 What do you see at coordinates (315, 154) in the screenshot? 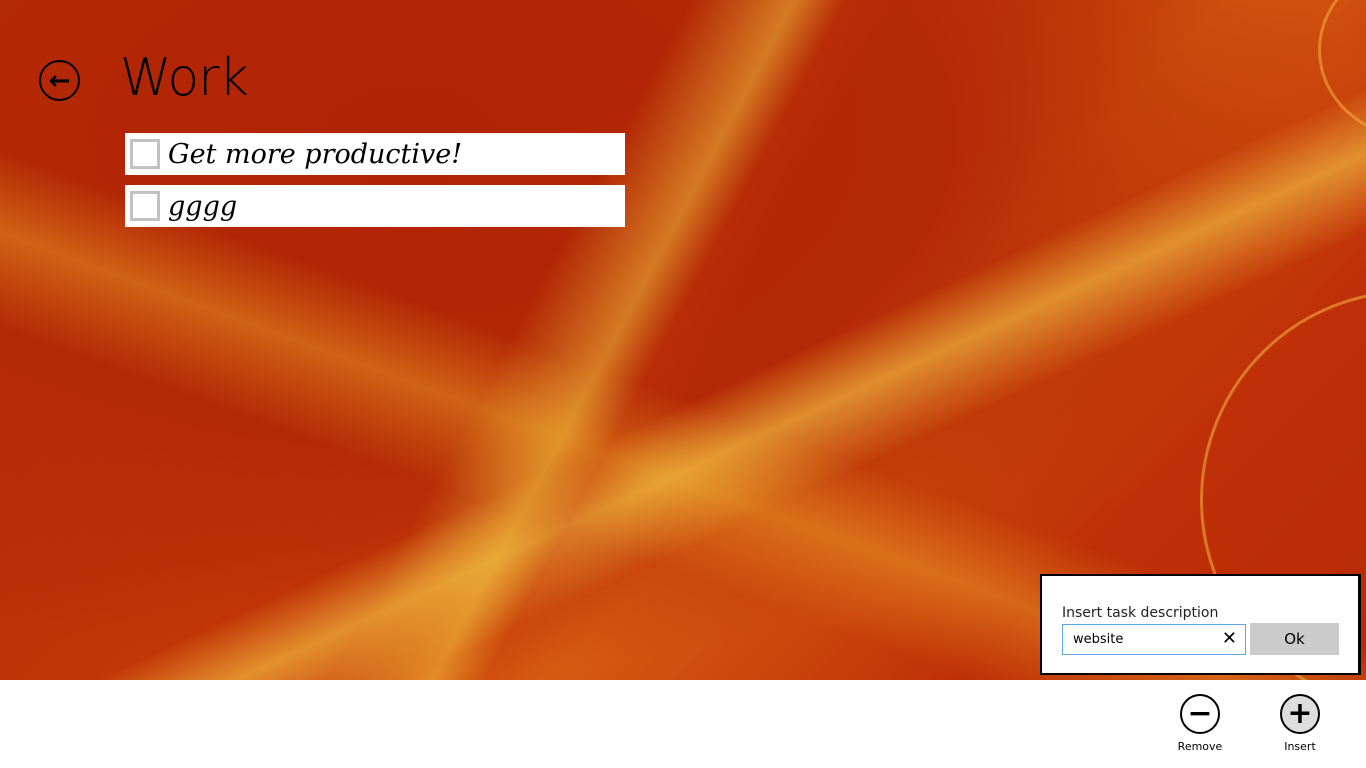
I see `task-label: Get more productive!` at bounding box center [315, 154].